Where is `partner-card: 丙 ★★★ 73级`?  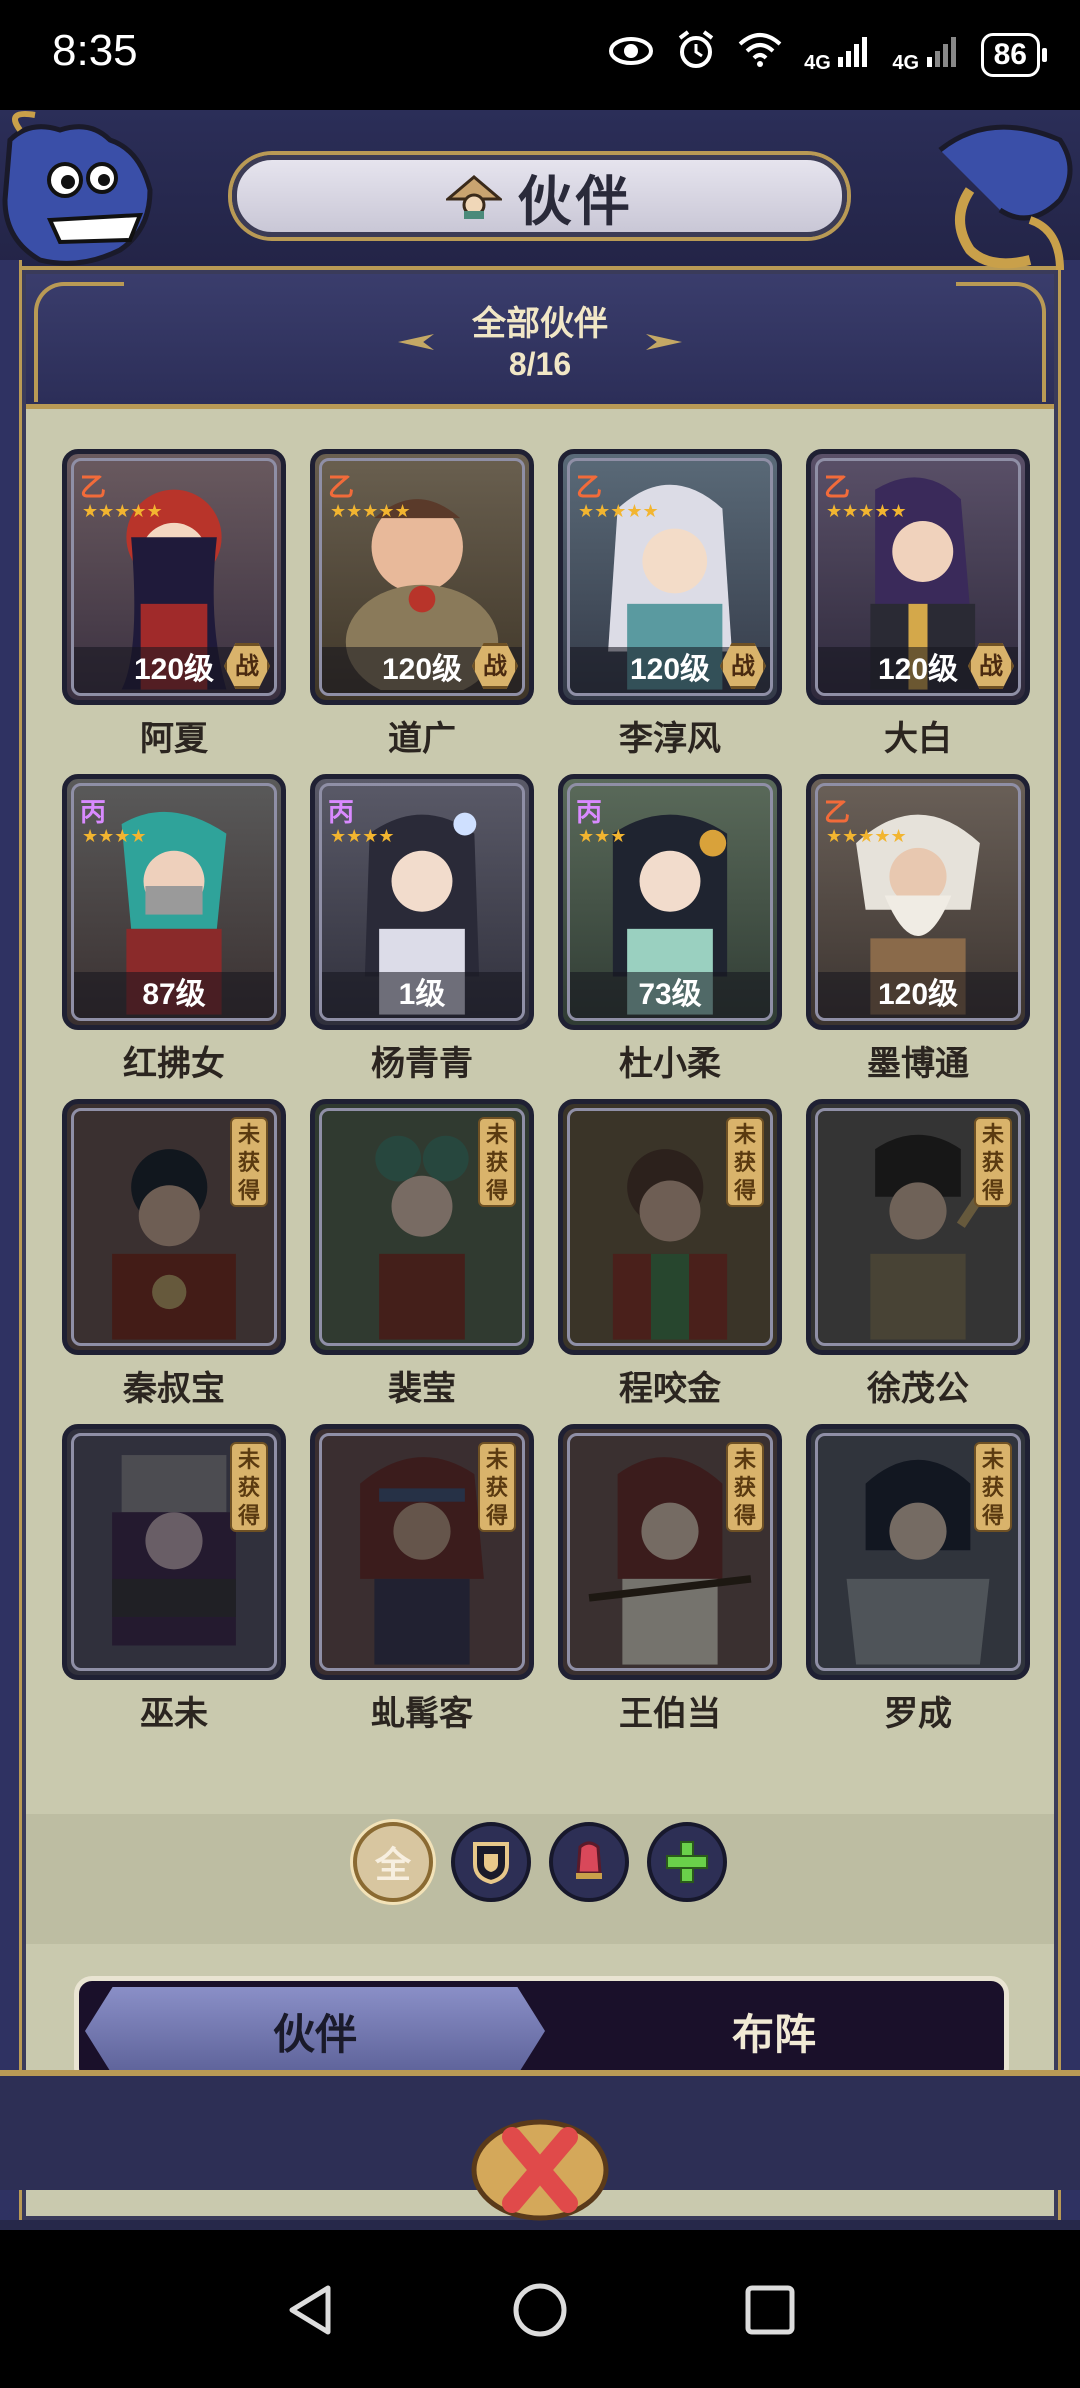
partner-card: 丙 ★★★ 73级 is located at coordinates (670, 902).